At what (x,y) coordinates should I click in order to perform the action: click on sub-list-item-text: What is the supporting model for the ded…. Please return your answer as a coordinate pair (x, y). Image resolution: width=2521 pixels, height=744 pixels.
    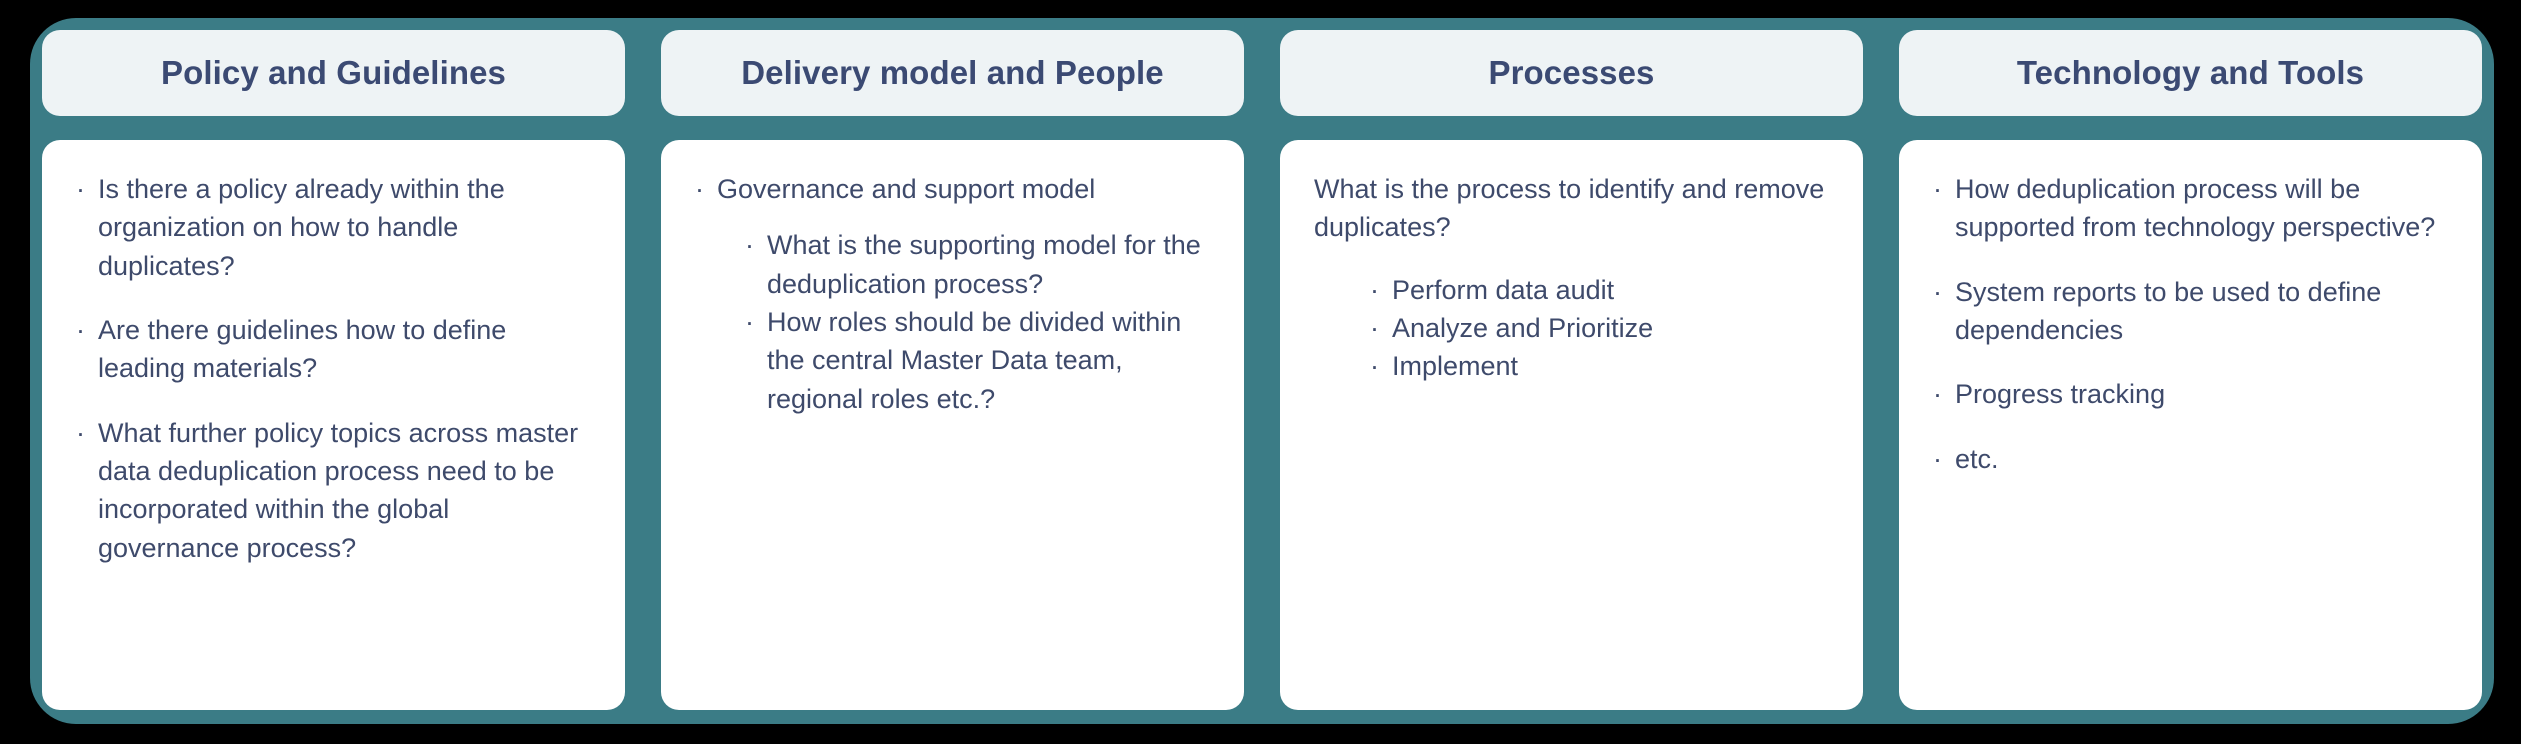
    Looking at the image, I should click on (984, 264).